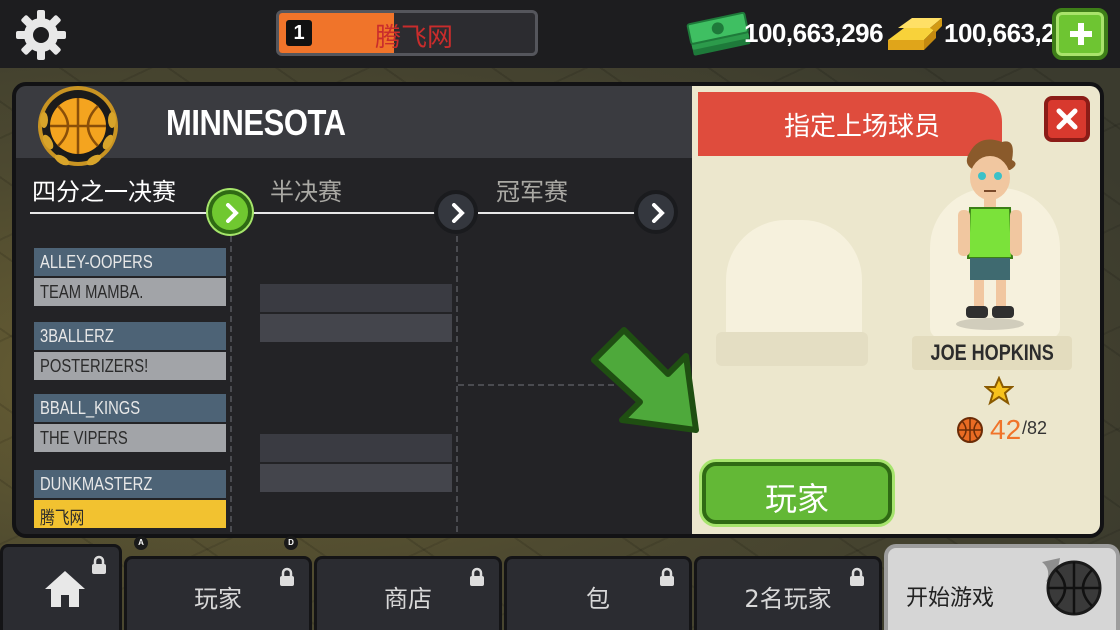  I want to click on gold-amount: 100,663,29, so click(1007, 33).